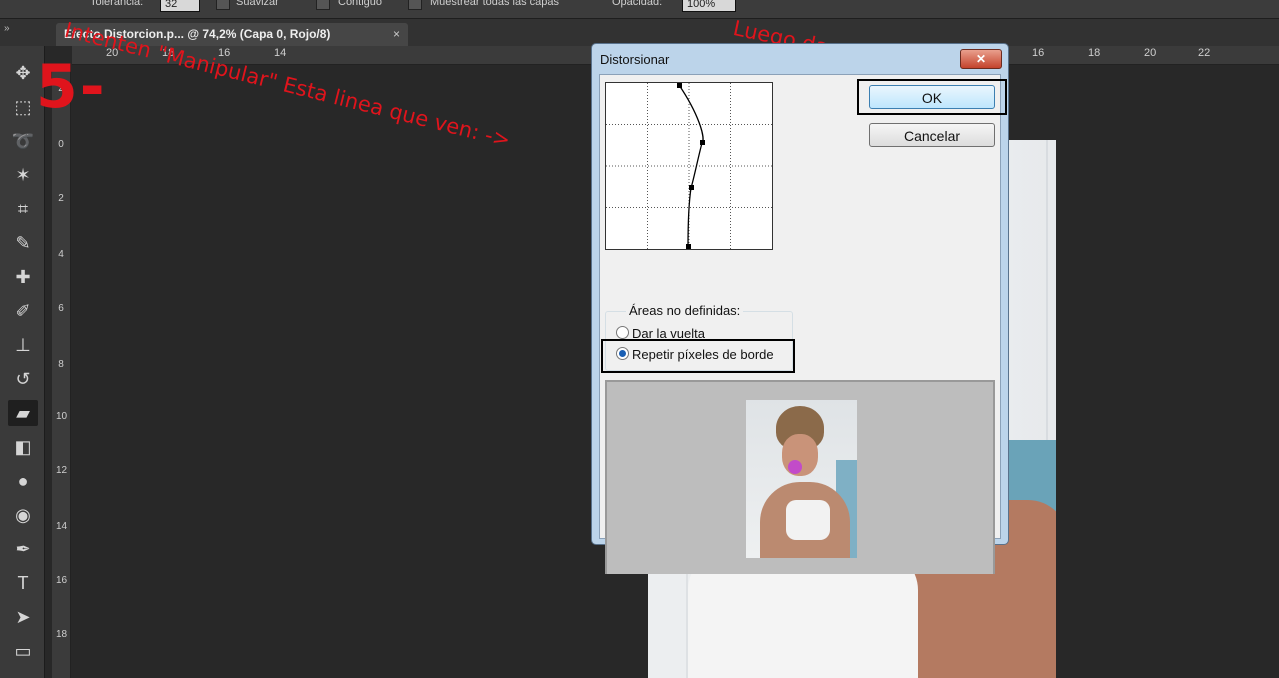  I want to click on flower-icon, so click(795, 467).